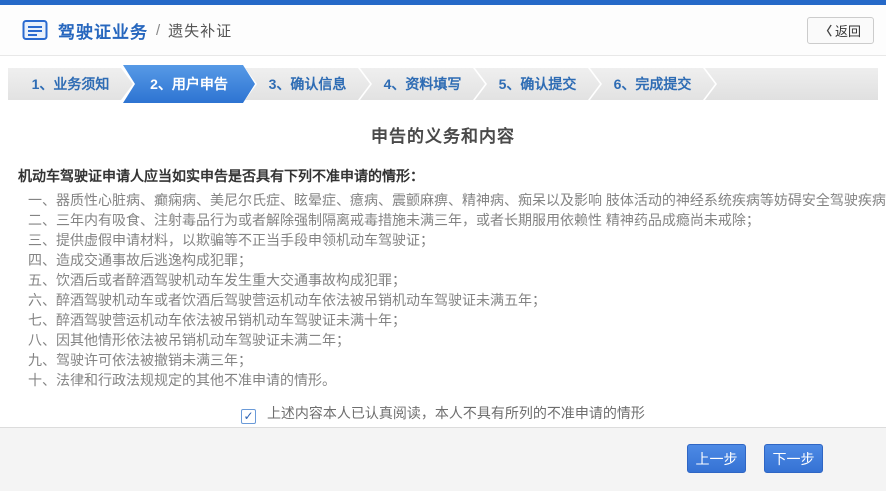  What do you see at coordinates (287, 300) in the screenshot?
I see `declaration-item-6: 六、醉酒驾驶机动车或者饮酒后驾驶营运机动车依法被吊销机动车驾驶证未满五年；` at bounding box center [287, 300].